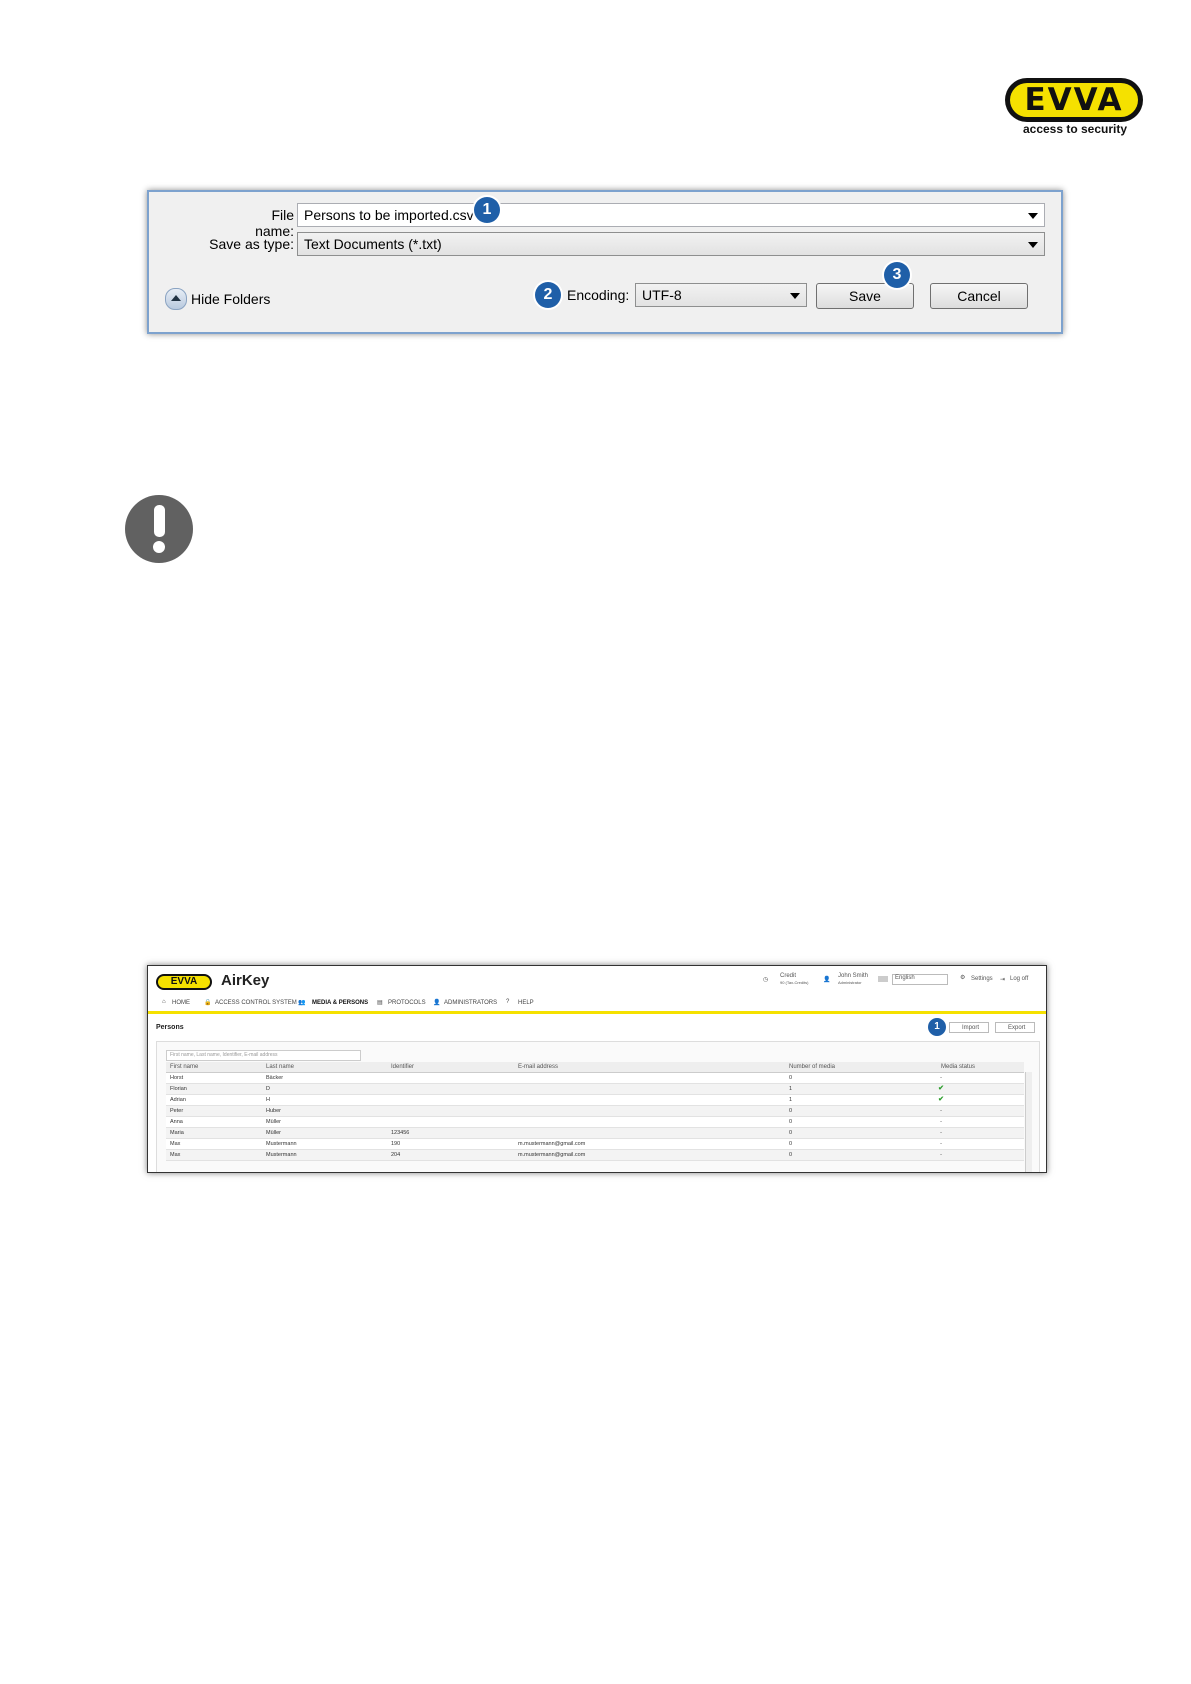 The image size is (1191, 1684). What do you see at coordinates (176, 299) in the screenshot?
I see `hide-folders-icon` at bounding box center [176, 299].